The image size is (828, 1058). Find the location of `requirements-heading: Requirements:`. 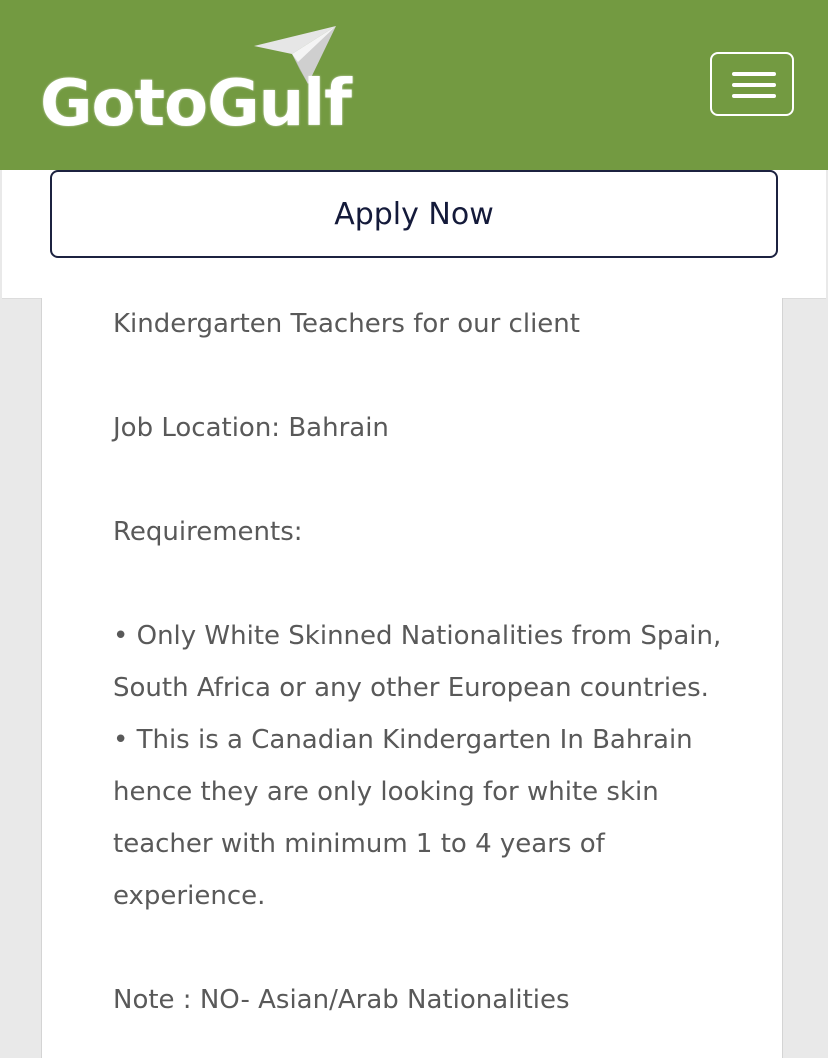

requirements-heading: Requirements: is located at coordinates (208, 532).